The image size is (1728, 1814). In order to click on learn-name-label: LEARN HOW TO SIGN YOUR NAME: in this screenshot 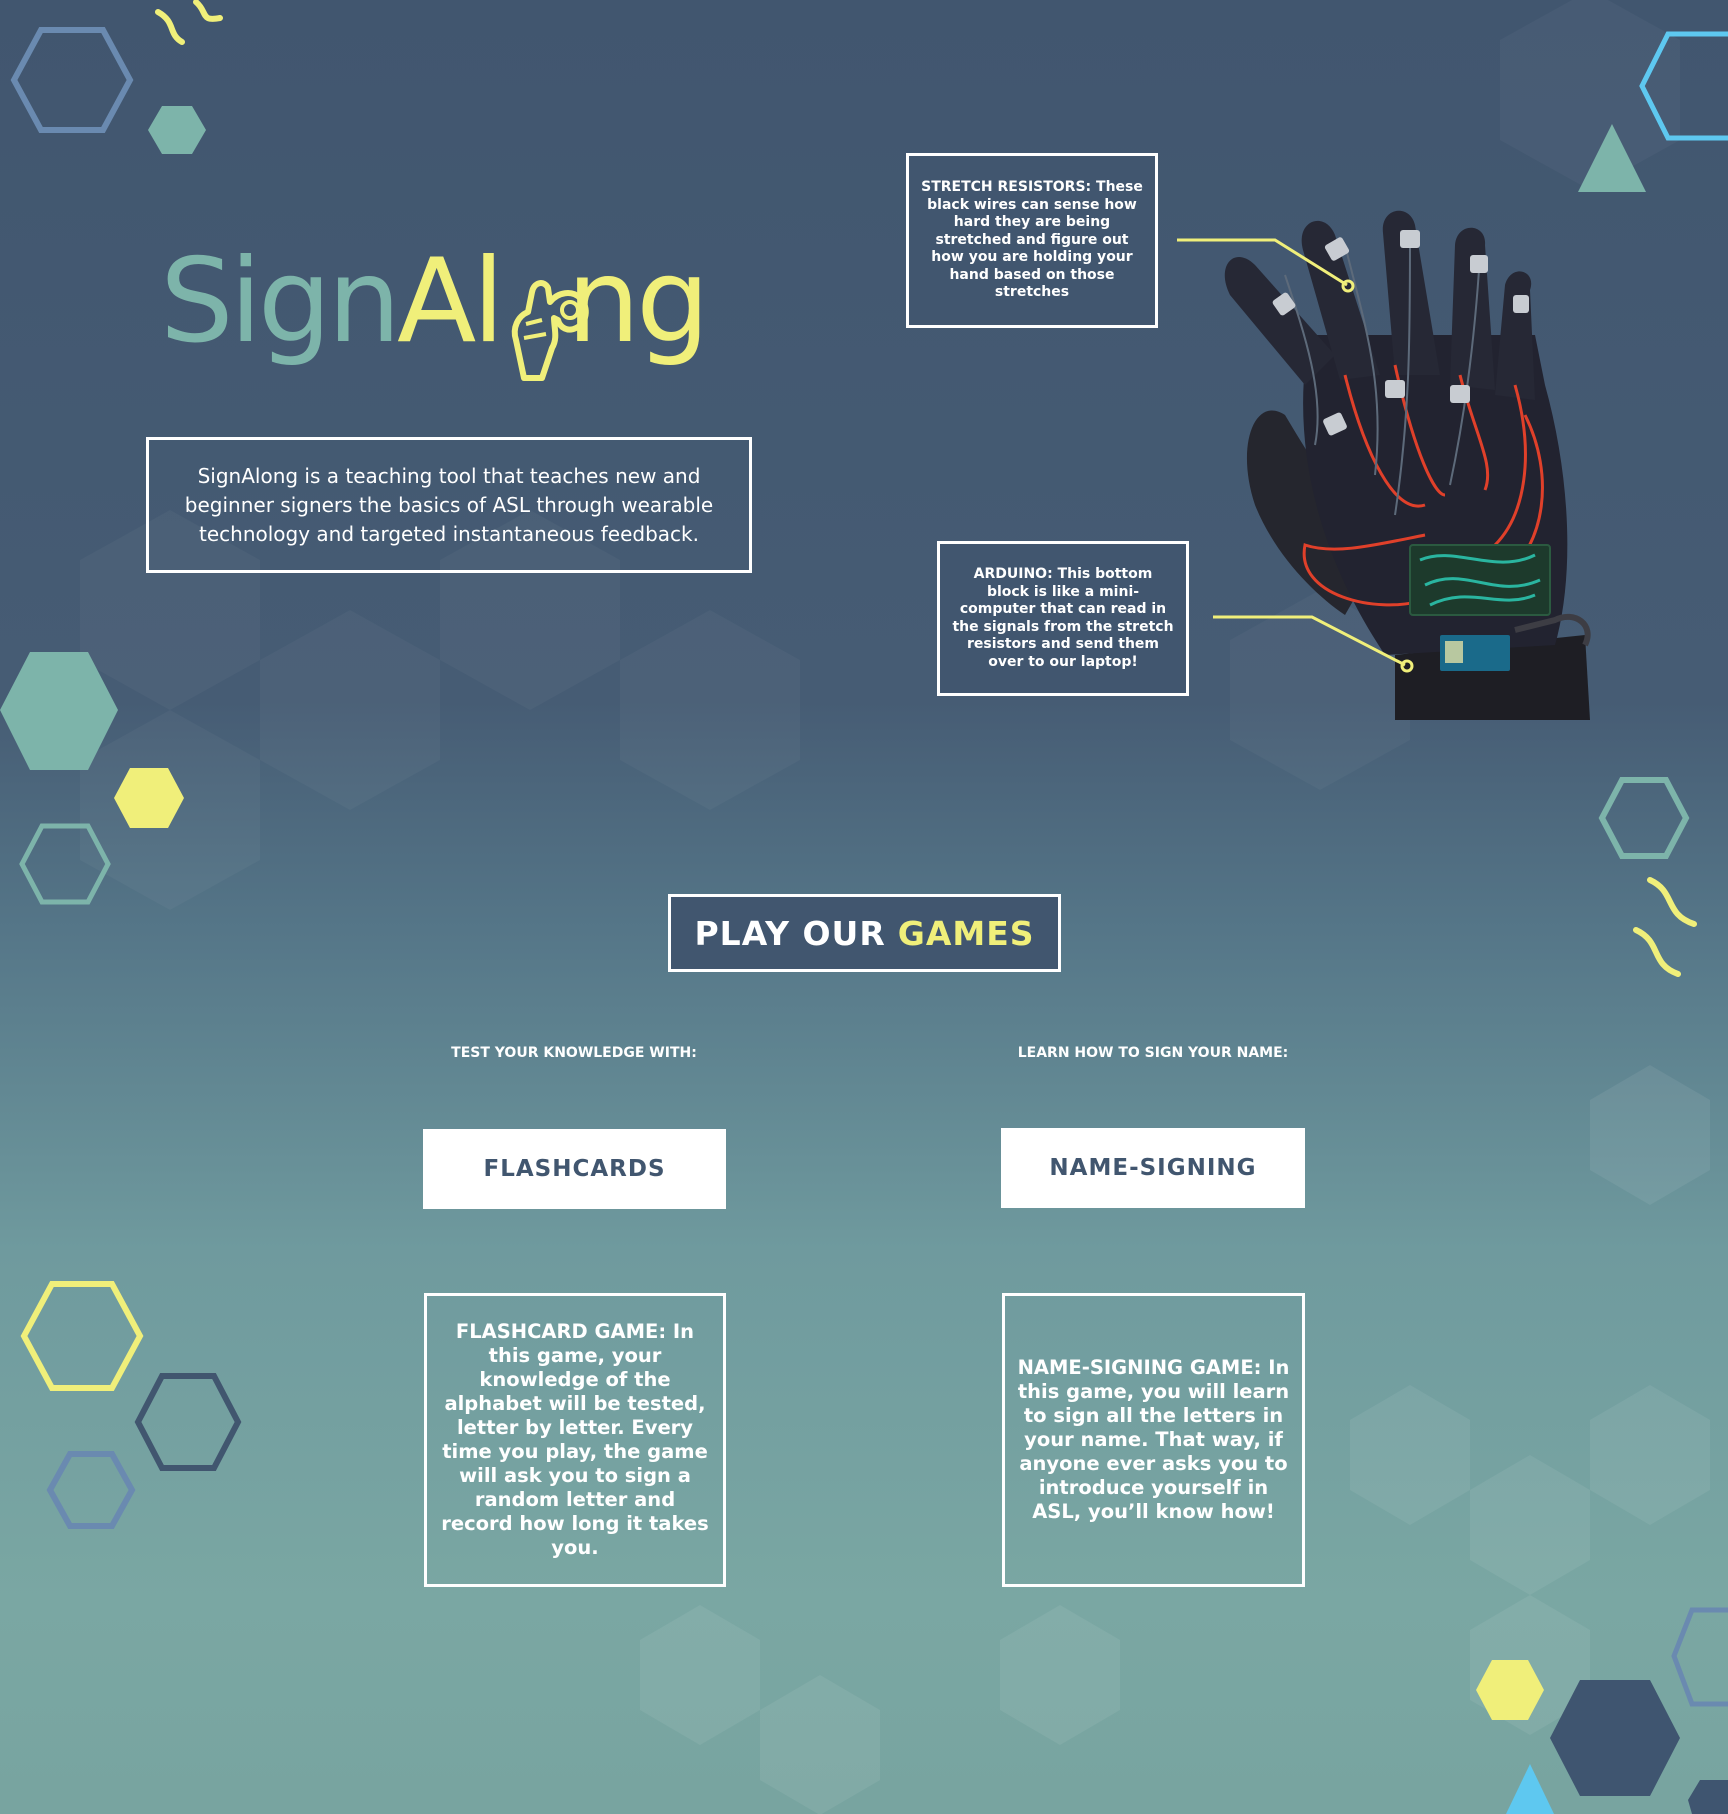, I will do `click(1153, 1053)`.